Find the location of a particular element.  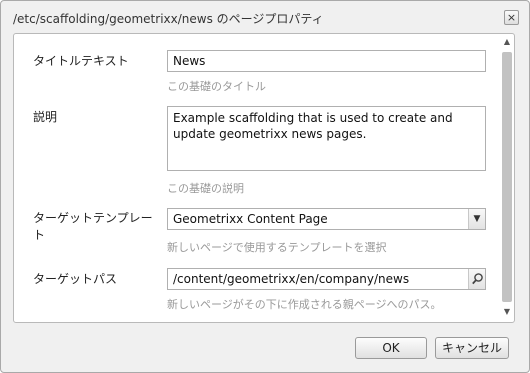

target-template-select: Geometrixx Content Page ▼ is located at coordinates (326, 219).